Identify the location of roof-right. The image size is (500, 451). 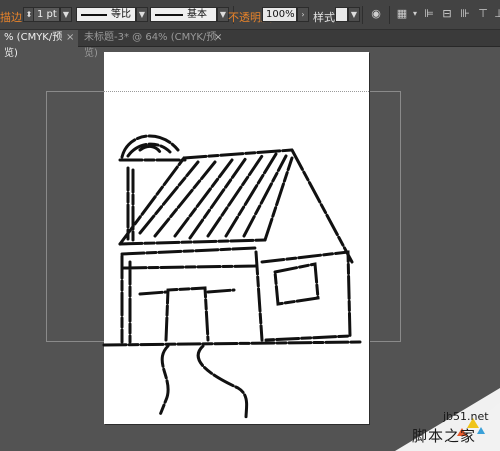
(322, 206).